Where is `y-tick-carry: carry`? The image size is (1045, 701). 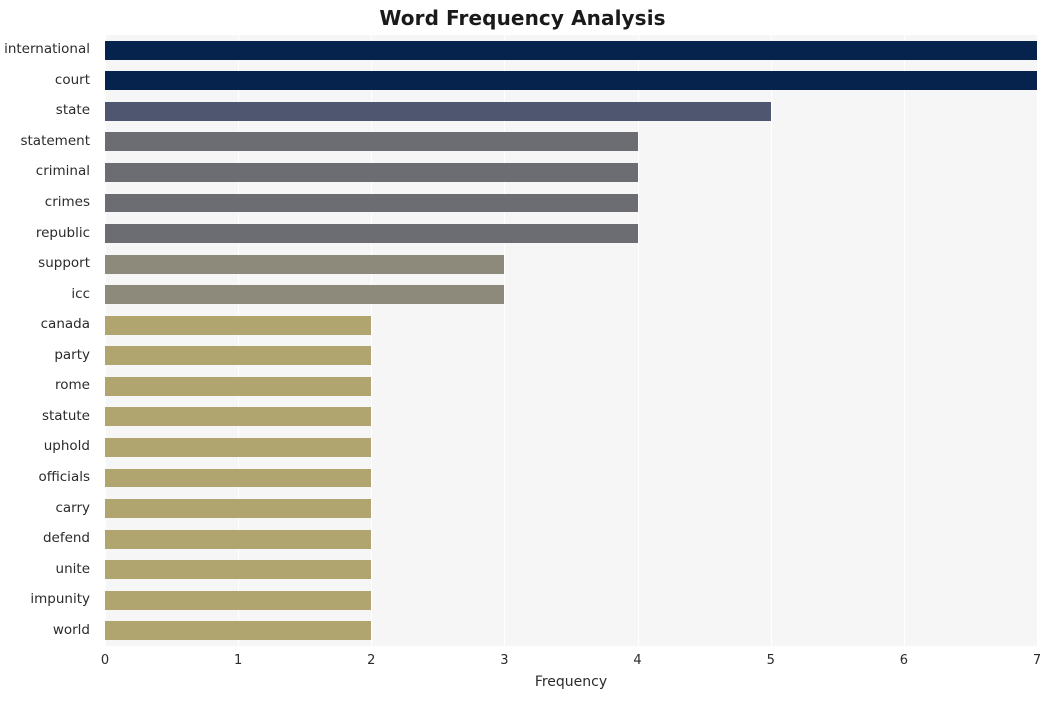 y-tick-carry: carry is located at coordinates (72, 507).